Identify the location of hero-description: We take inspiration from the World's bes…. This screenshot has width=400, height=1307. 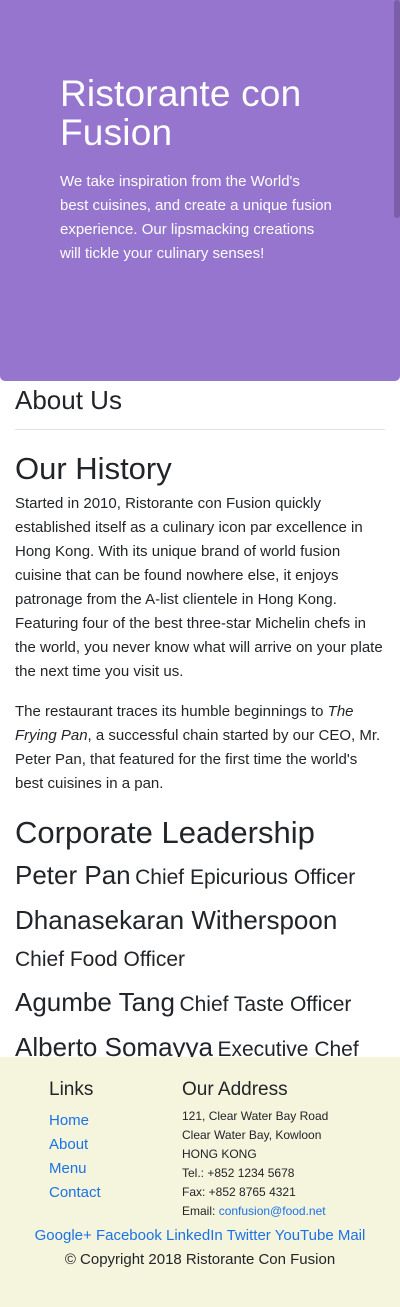
(196, 217).